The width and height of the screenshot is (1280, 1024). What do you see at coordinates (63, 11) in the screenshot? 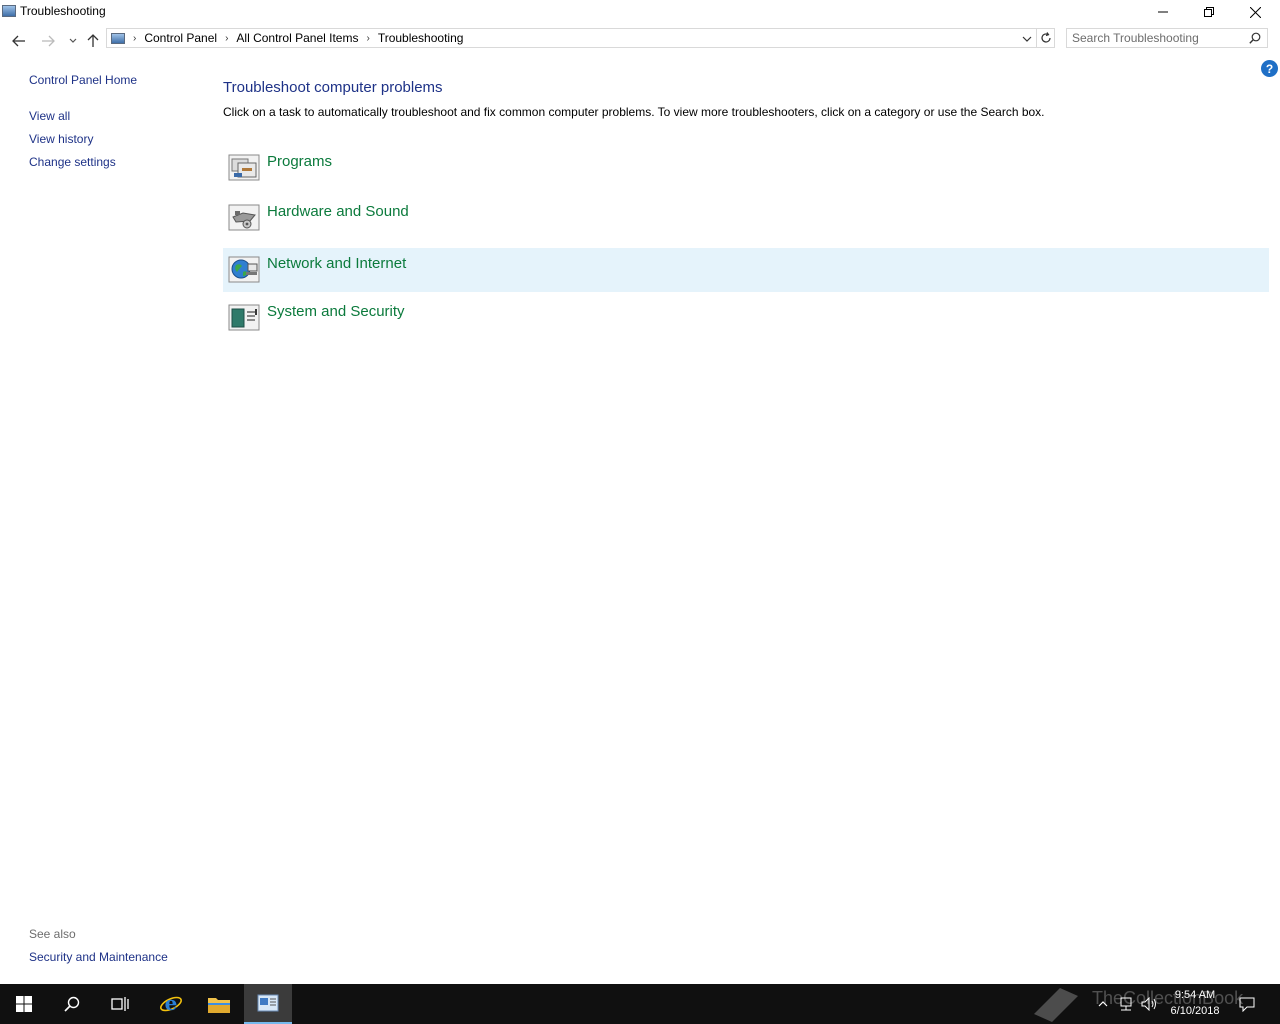
I see `window-title: Troubleshooting` at bounding box center [63, 11].